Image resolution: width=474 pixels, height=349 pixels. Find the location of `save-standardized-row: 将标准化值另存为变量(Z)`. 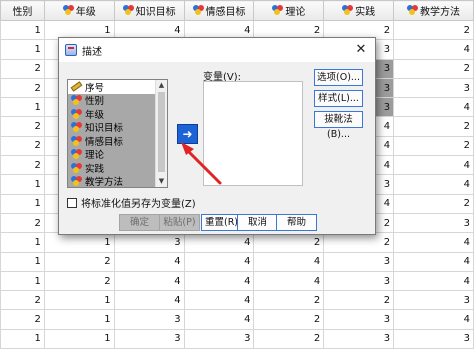

save-standardized-row: 将标准化值另存为变量(Z) is located at coordinates (131, 202).